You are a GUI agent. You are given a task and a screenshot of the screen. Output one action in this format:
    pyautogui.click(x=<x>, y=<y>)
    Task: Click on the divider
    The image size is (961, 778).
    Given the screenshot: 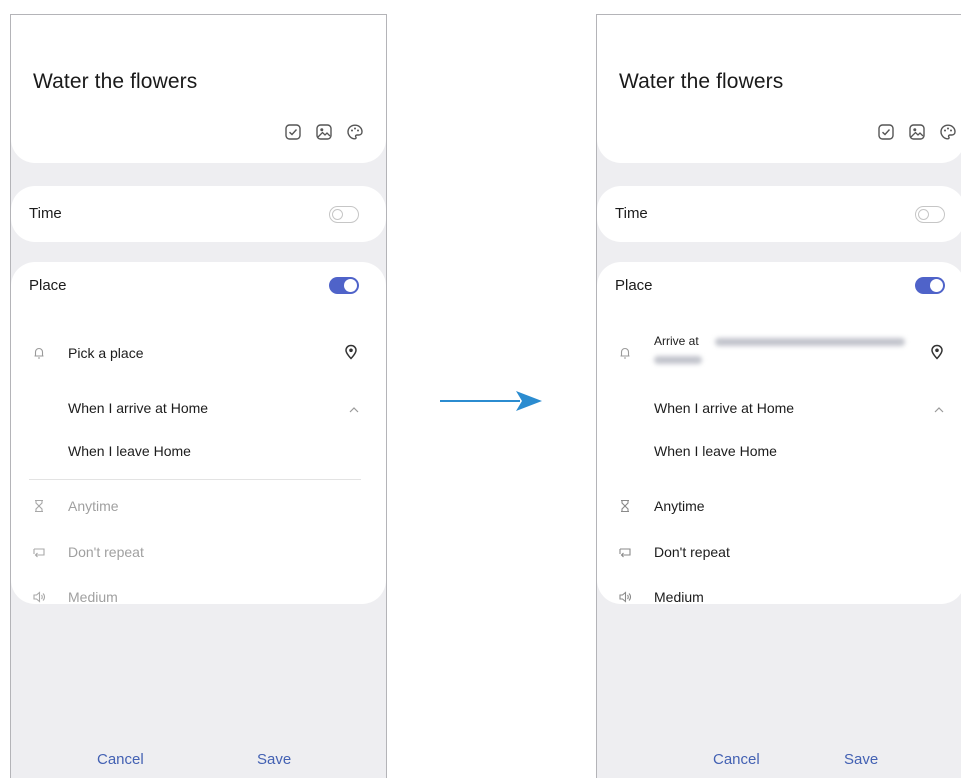 What is the action you would take?
    pyautogui.click(x=195, y=479)
    